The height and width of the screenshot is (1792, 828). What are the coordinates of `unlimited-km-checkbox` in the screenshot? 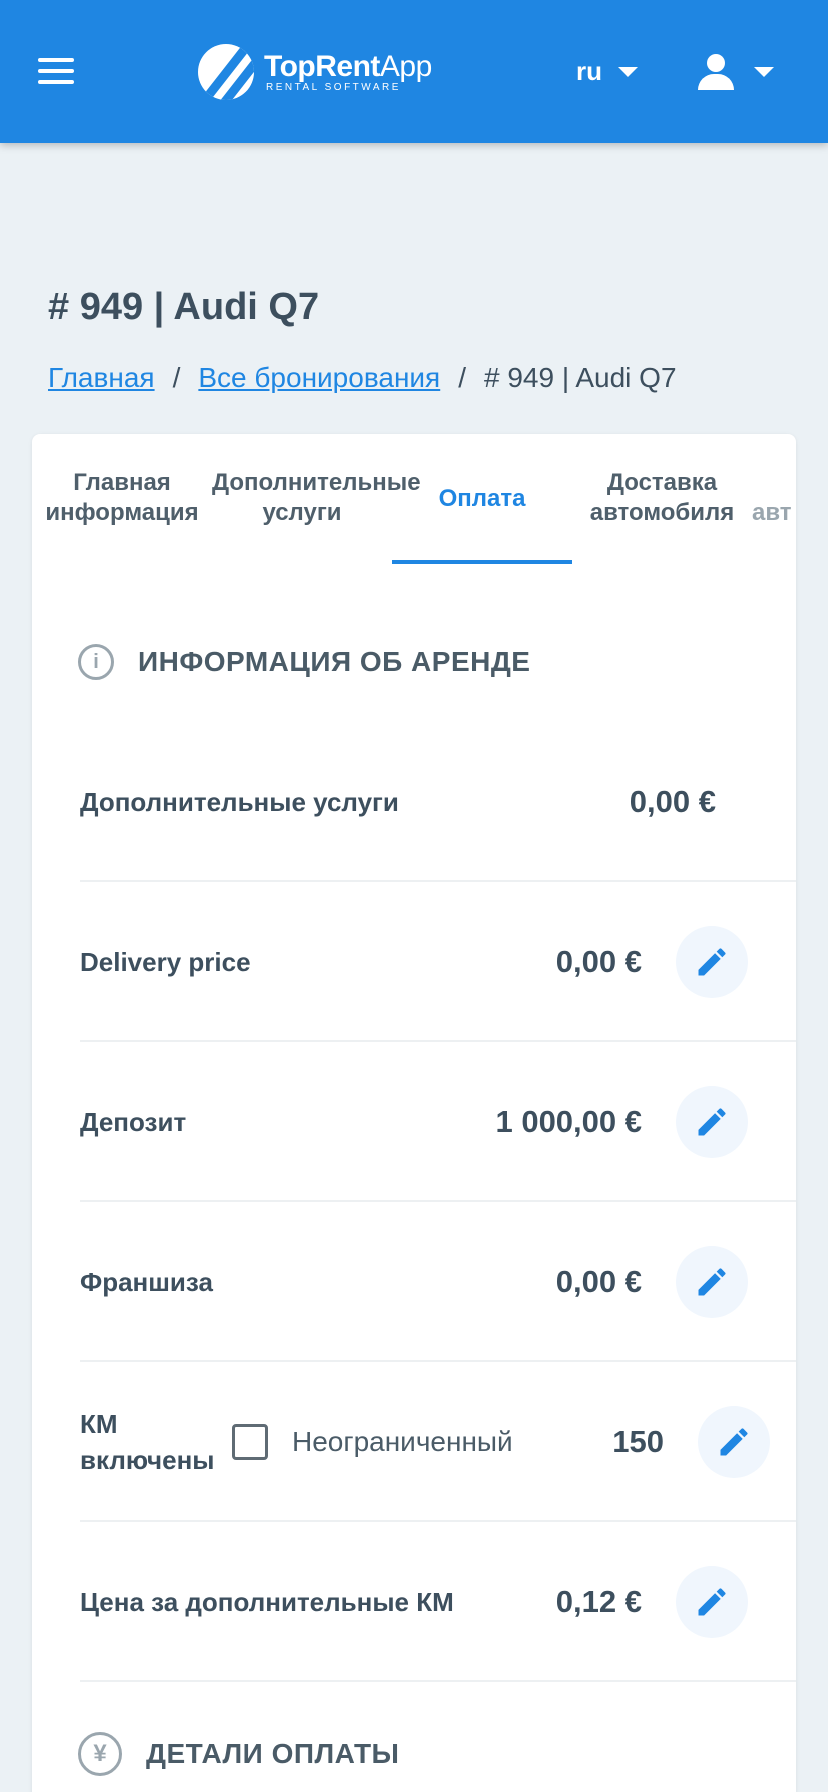 It's located at (250, 1442).